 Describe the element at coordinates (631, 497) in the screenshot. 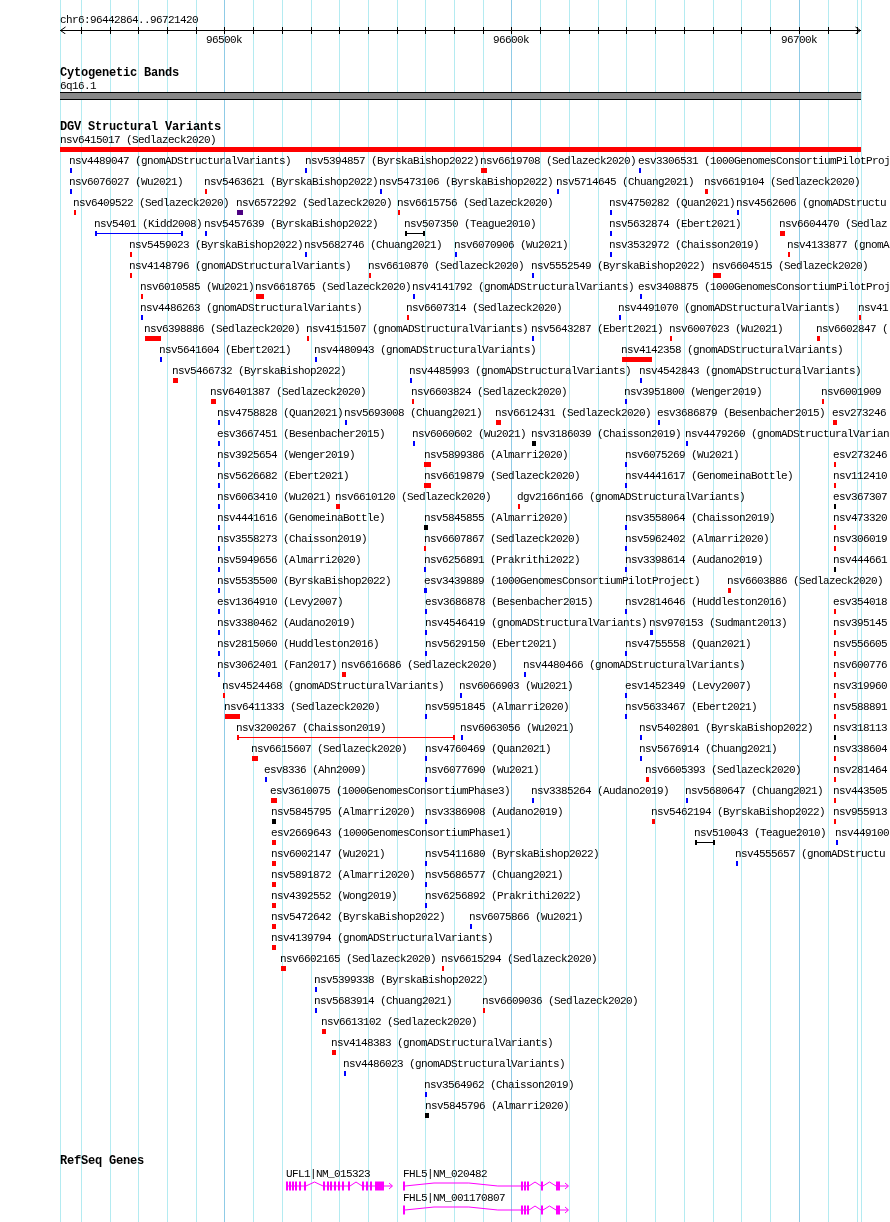

I see `variant-label: dgv2166n166 (gnomADStructuralVariants)` at that location.